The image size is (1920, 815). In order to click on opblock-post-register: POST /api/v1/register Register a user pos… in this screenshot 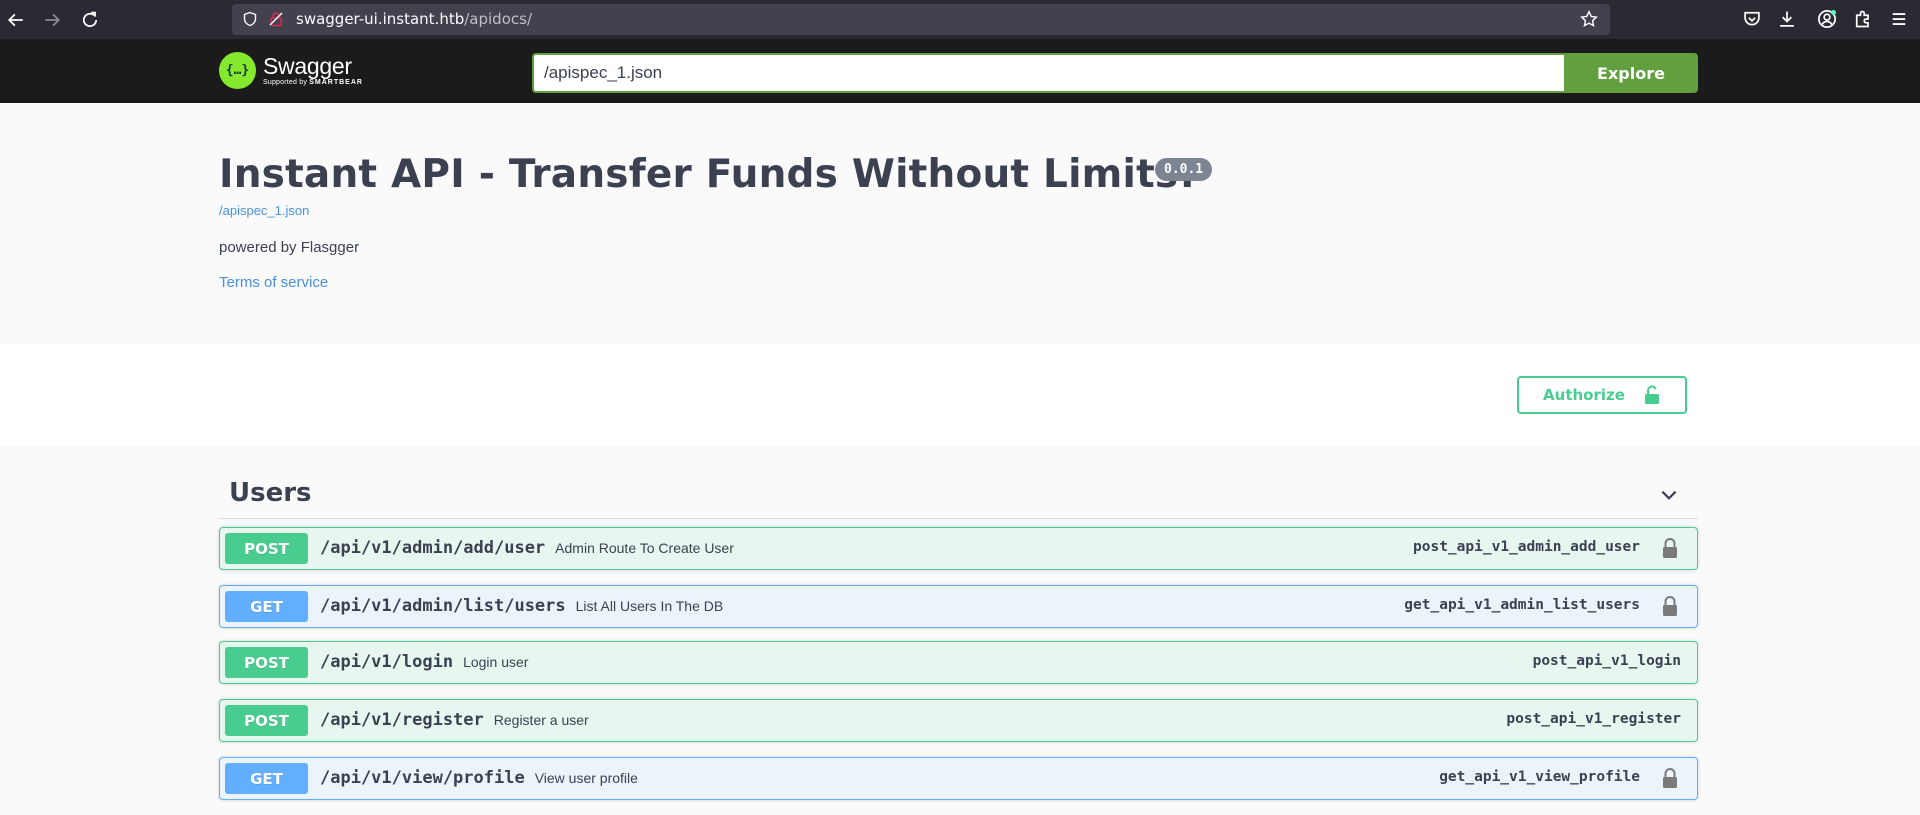, I will do `click(958, 720)`.